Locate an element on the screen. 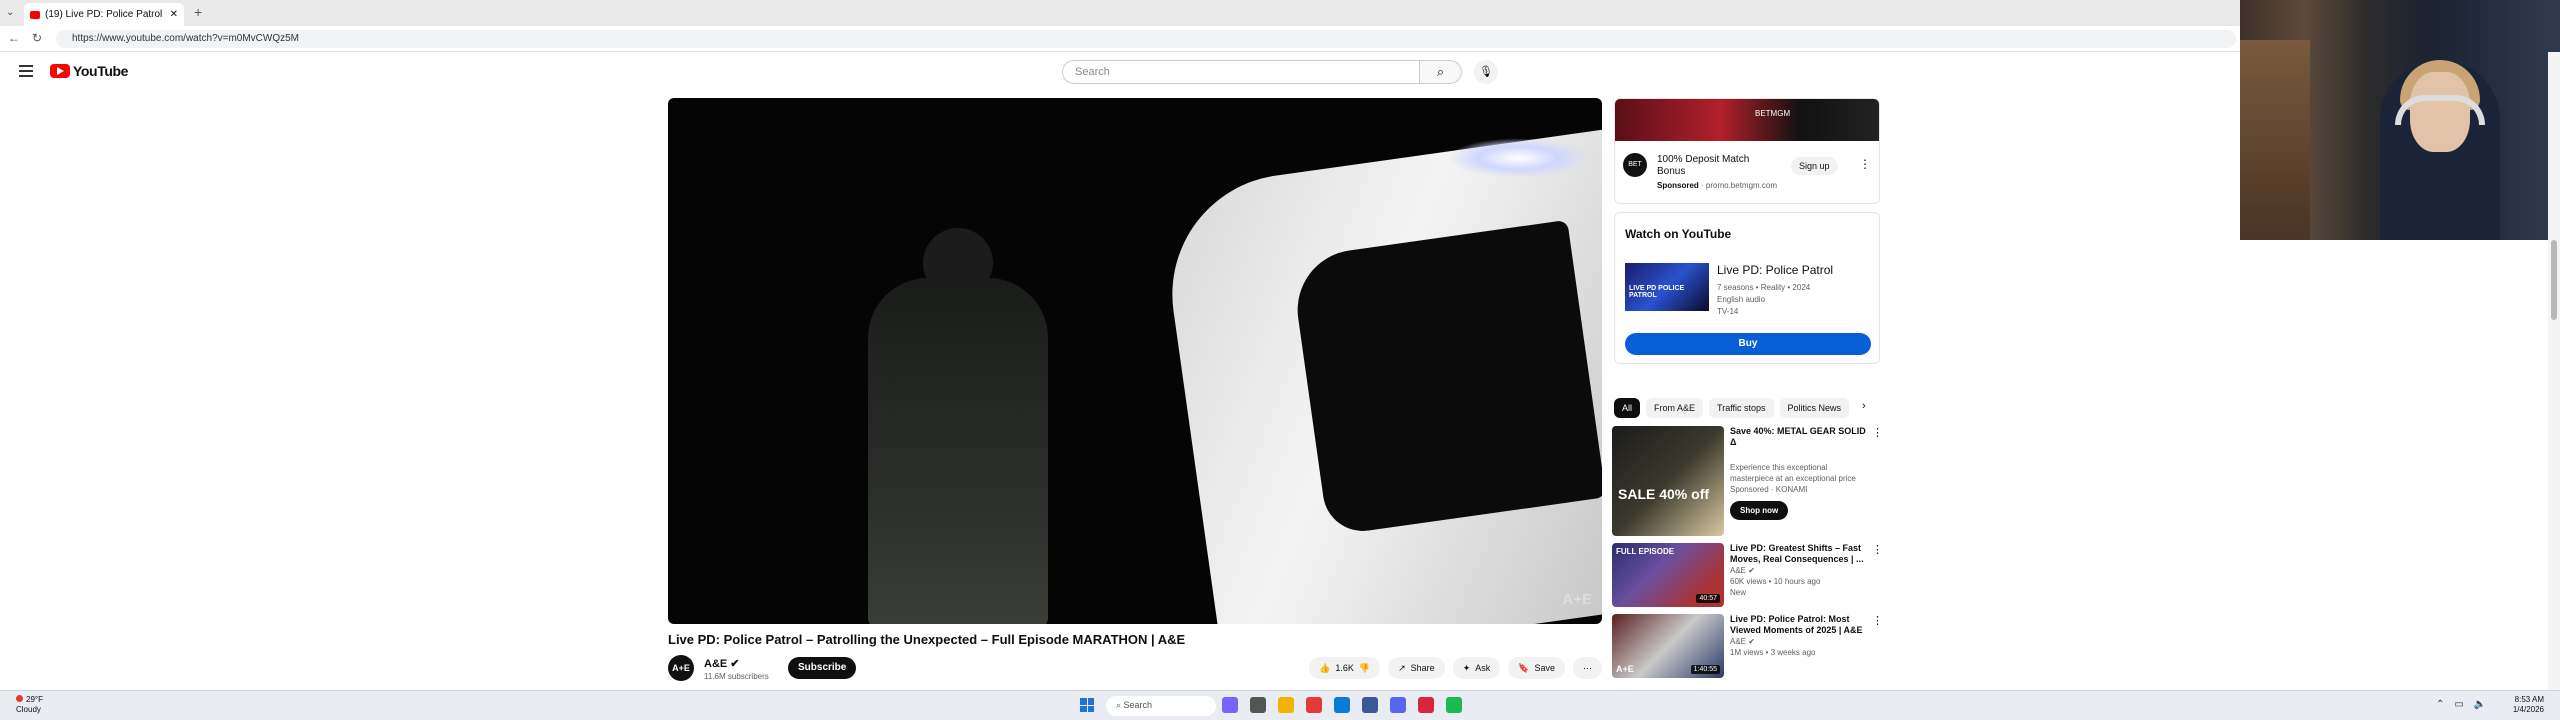 This screenshot has height=720, width=2560. youtube-logo: YouTube is located at coordinates (89, 71).